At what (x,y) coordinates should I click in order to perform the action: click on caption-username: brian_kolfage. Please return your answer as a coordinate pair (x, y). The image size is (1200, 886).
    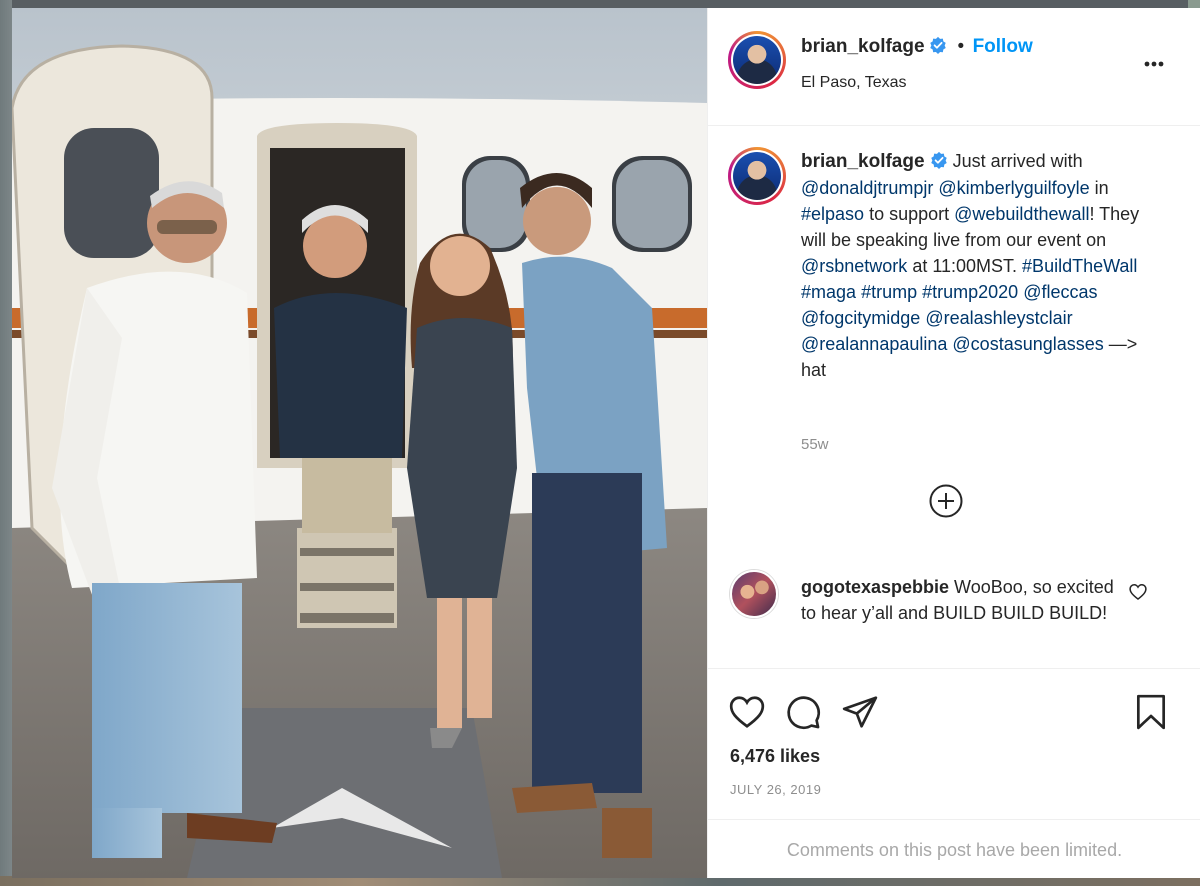
    Looking at the image, I should click on (863, 161).